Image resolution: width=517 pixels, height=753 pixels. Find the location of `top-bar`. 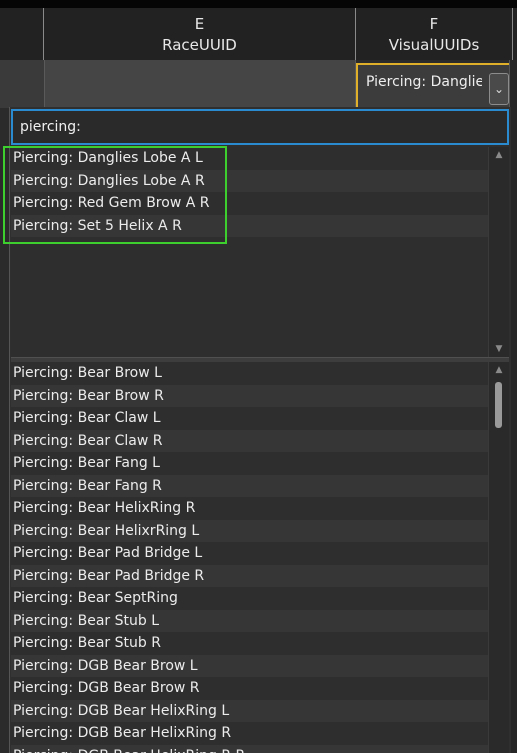

top-bar is located at coordinates (258, 4).